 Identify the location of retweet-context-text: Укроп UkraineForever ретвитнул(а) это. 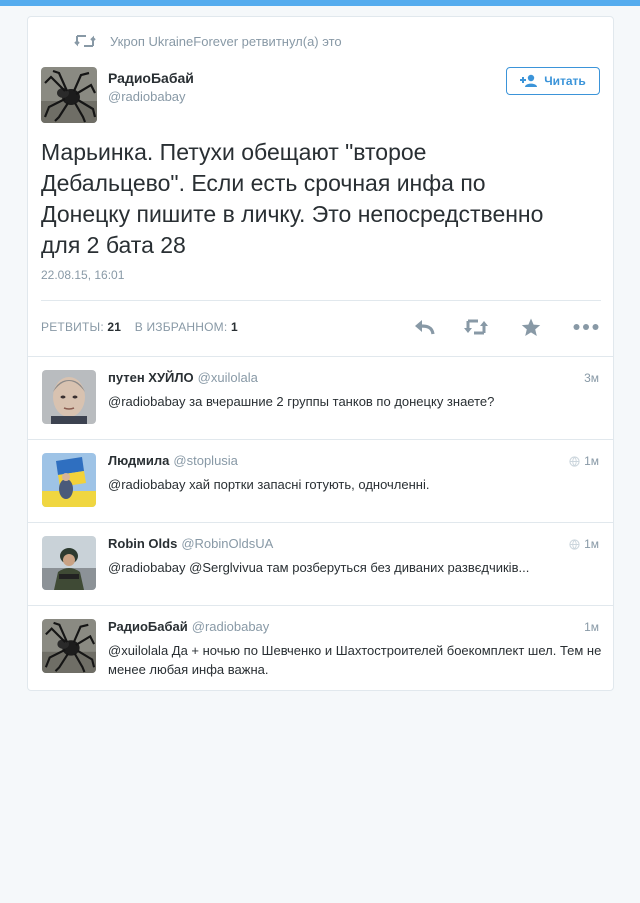
(226, 41).